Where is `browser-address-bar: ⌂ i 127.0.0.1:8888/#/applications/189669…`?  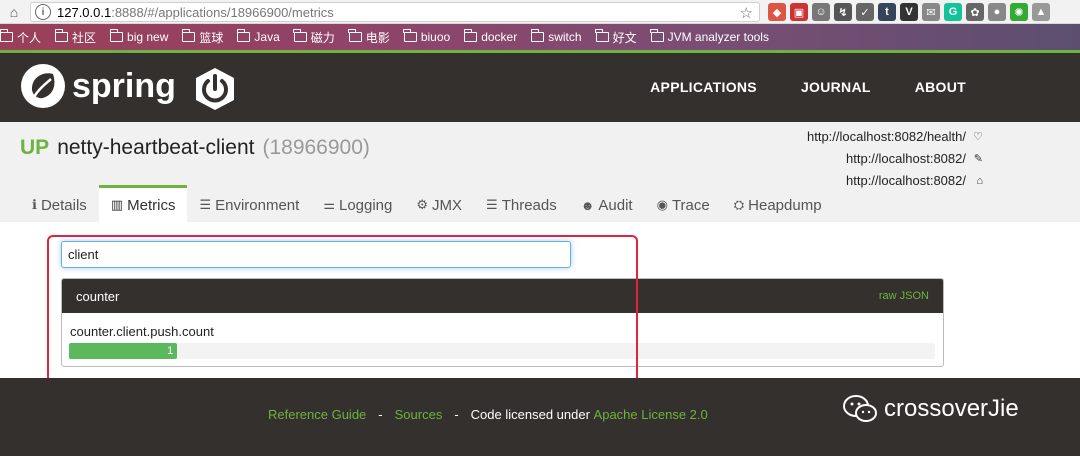 browser-address-bar: ⌂ i 127.0.0.1:8888/#/applications/189669… is located at coordinates (540, 12).